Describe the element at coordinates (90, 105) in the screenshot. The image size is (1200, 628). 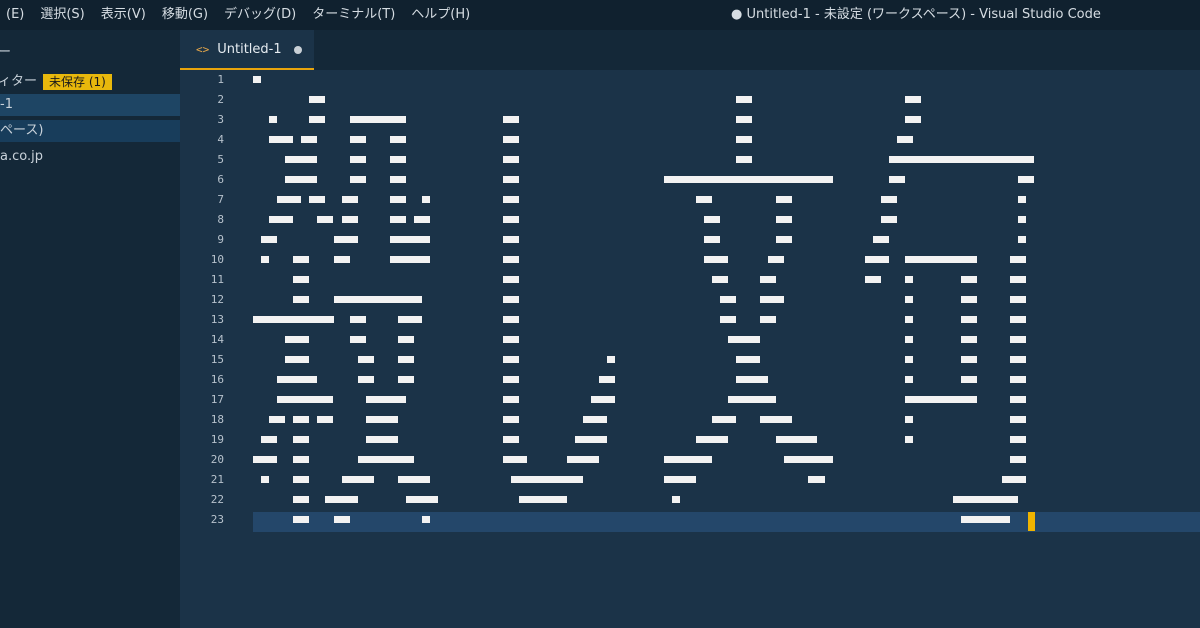
I see `open-editor-item-untitled: -1` at that location.